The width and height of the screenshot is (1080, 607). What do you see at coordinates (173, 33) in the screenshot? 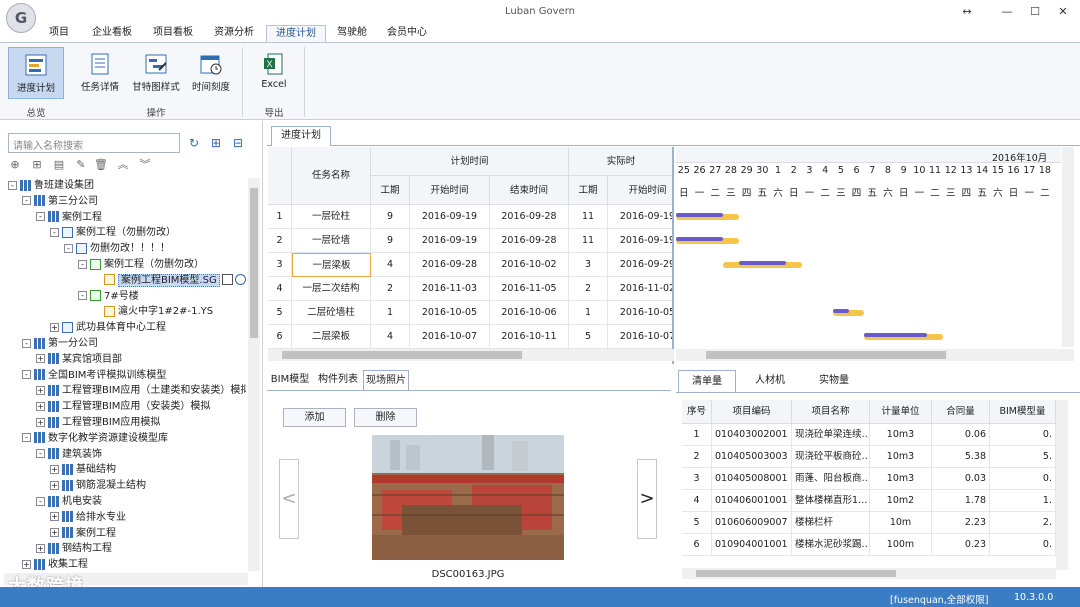
I see `menu-project-board: 项目看板` at bounding box center [173, 33].